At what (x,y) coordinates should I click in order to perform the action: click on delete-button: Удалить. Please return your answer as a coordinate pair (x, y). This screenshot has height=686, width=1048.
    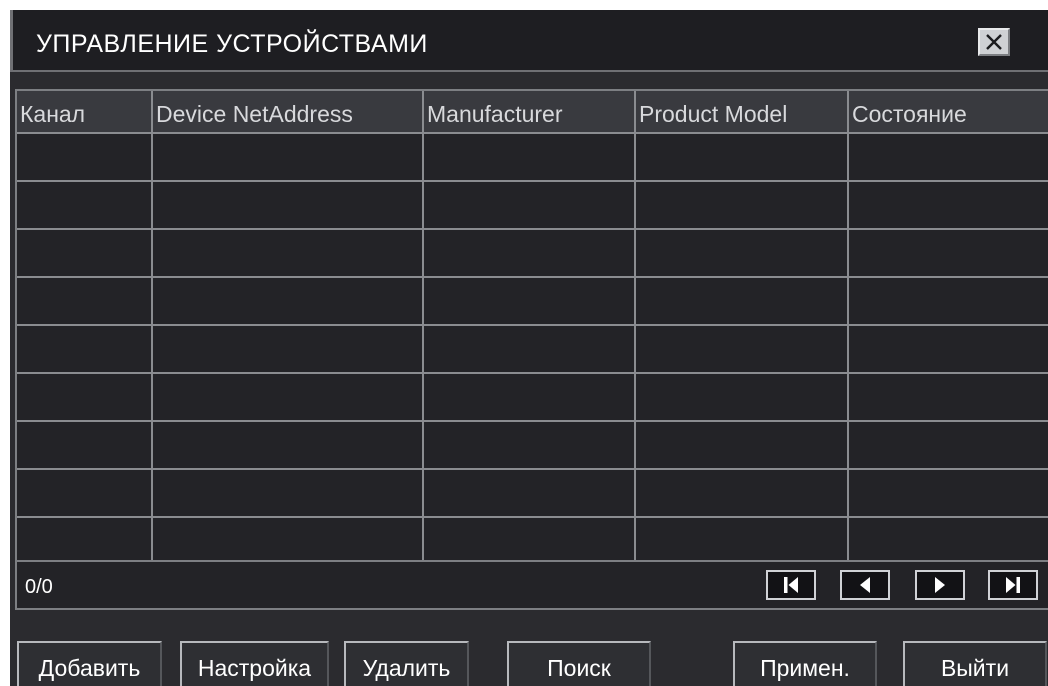
    Looking at the image, I should click on (406, 663).